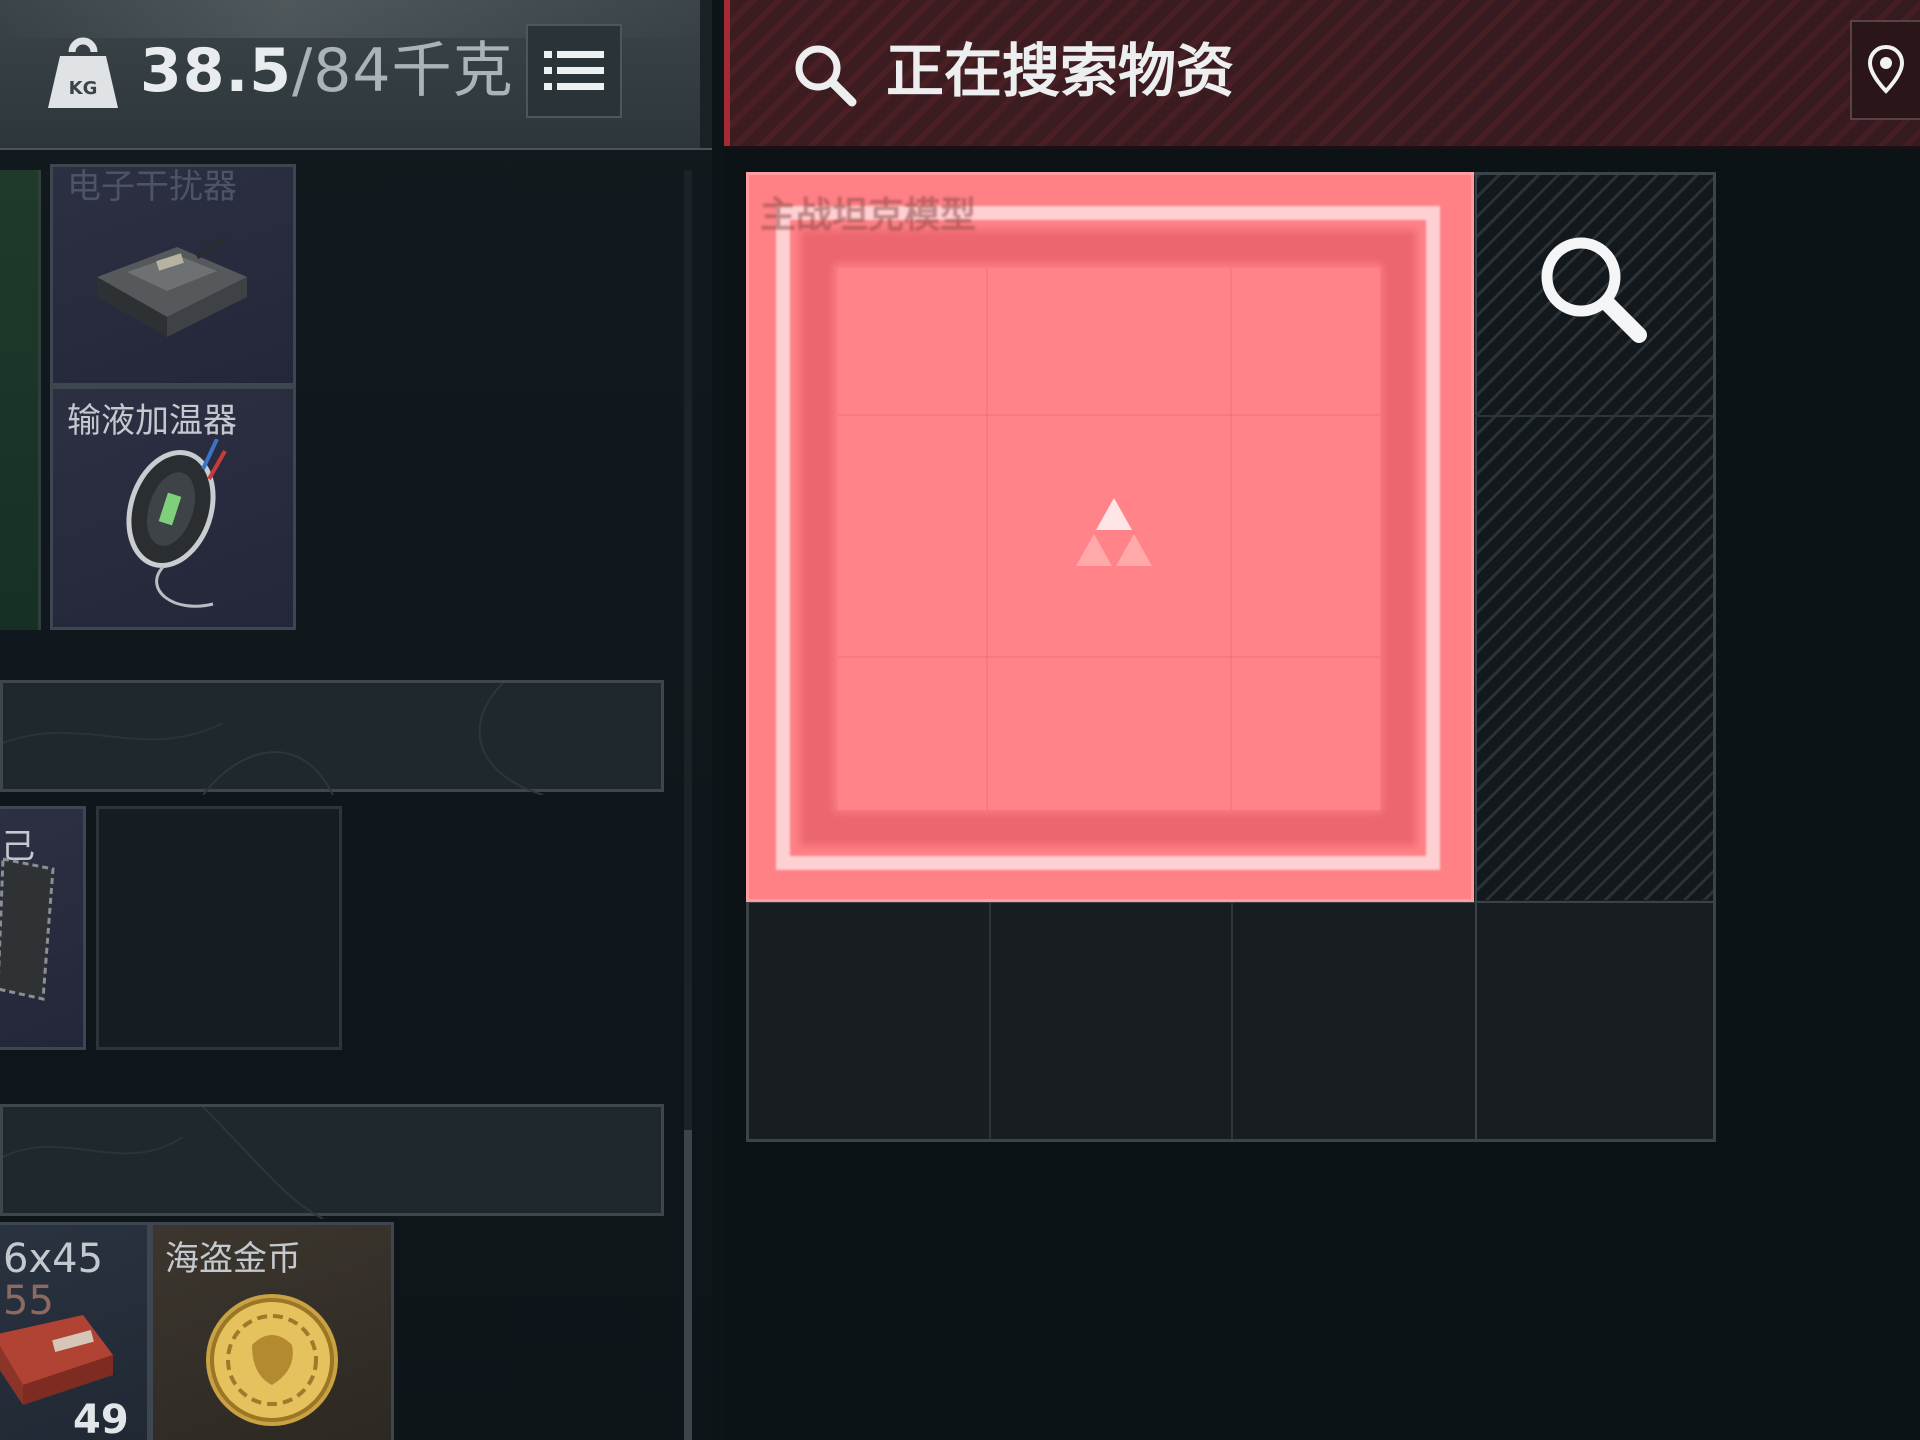 Image resolution: width=1920 pixels, height=1440 pixels. Describe the element at coordinates (101, 1418) in the screenshot. I see `ammo-count: 49` at that location.